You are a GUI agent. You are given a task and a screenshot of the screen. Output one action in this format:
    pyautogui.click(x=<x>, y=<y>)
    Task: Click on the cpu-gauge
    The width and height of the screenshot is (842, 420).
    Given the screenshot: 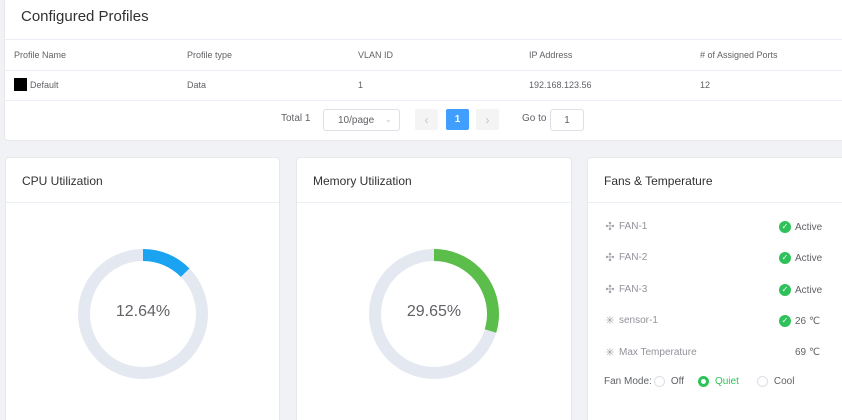 What is the action you would take?
    pyautogui.click(x=143, y=314)
    